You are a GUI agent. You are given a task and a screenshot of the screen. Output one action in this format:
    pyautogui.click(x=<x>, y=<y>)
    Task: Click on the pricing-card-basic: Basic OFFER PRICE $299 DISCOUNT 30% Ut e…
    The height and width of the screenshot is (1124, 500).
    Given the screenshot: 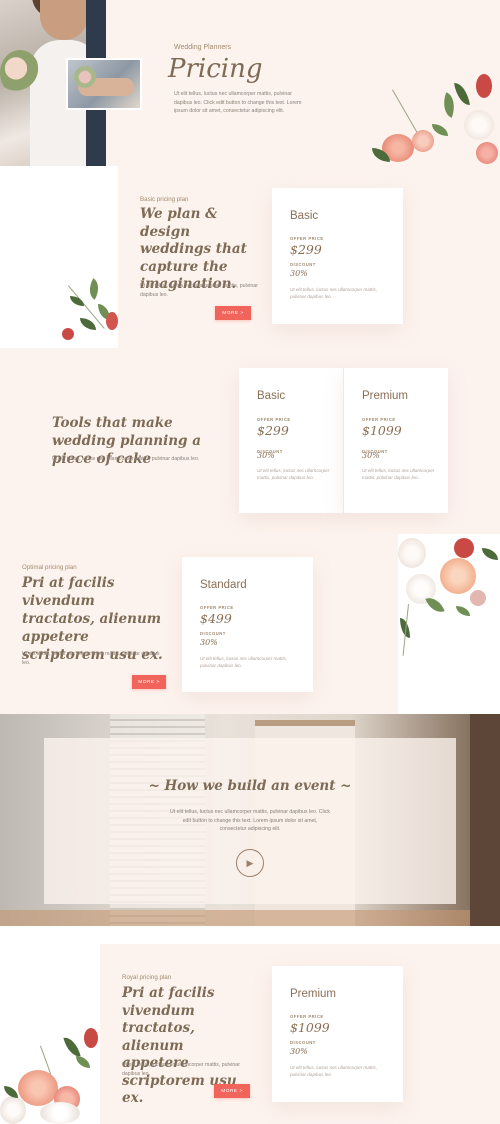 What is the action you would take?
    pyautogui.click(x=337, y=256)
    